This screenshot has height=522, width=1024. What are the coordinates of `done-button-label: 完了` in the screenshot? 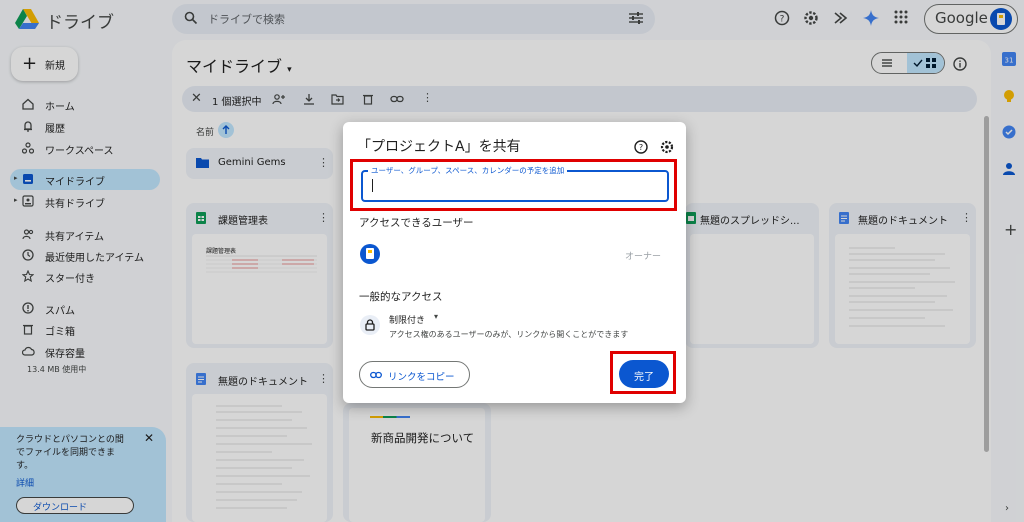 It's located at (644, 377).